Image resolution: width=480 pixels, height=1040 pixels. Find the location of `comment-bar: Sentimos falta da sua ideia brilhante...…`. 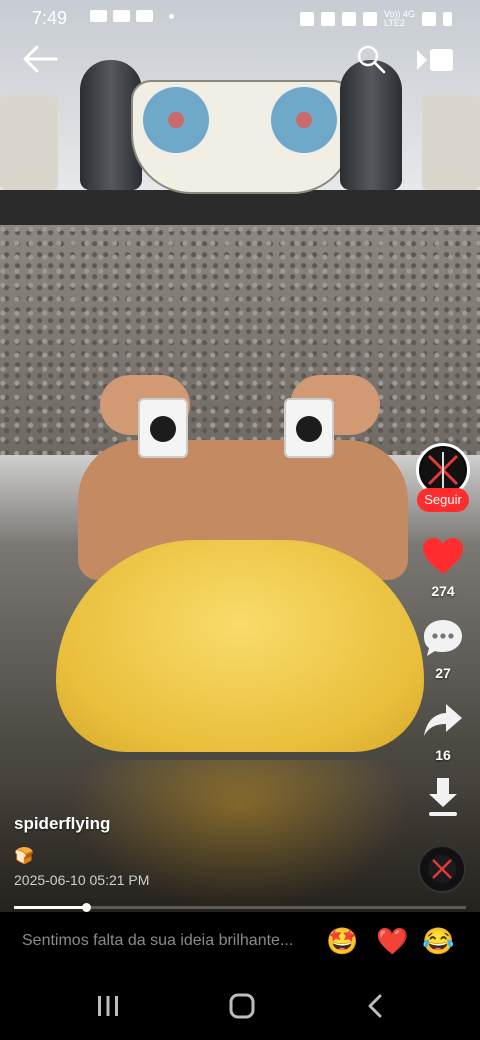

comment-bar: Sentimos falta da sua ideia brilhante...… is located at coordinates (240, 942).